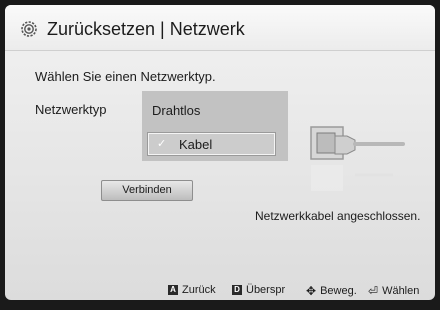 This screenshot has height=310, width=440. I want to click on footer-back-label: Zurück, so click(199, 290).